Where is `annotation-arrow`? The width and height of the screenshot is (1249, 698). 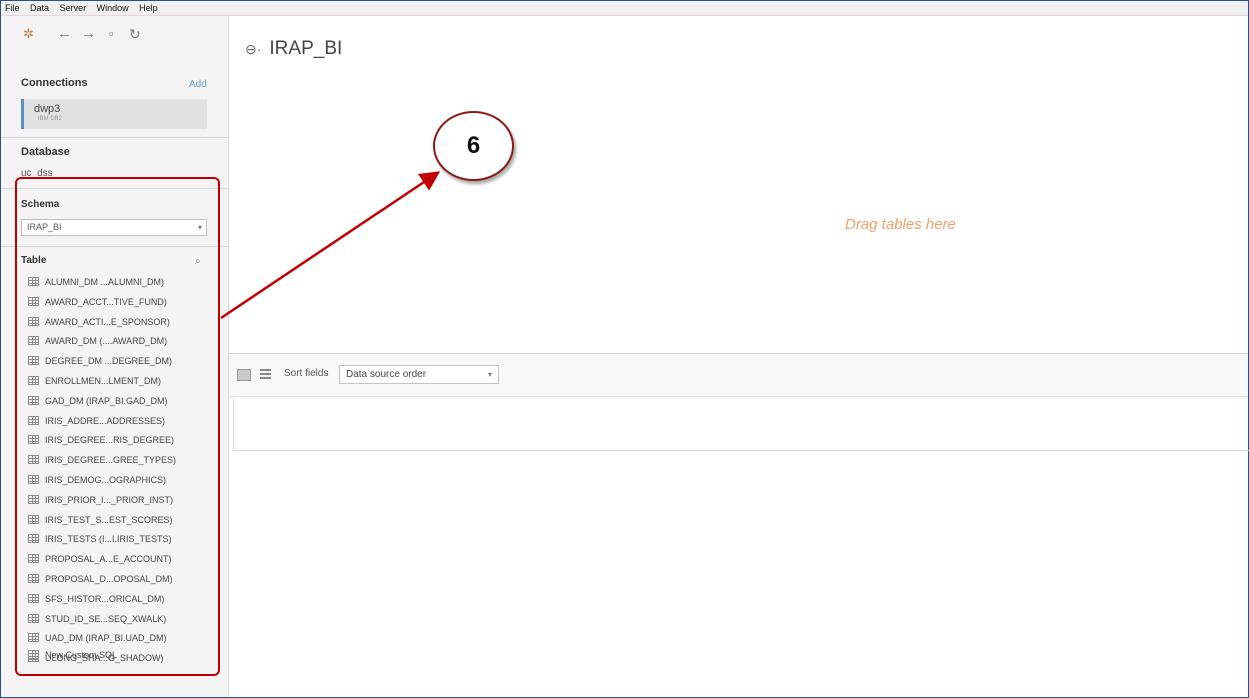 annotation-arrow is located at coordinates (330, 245).